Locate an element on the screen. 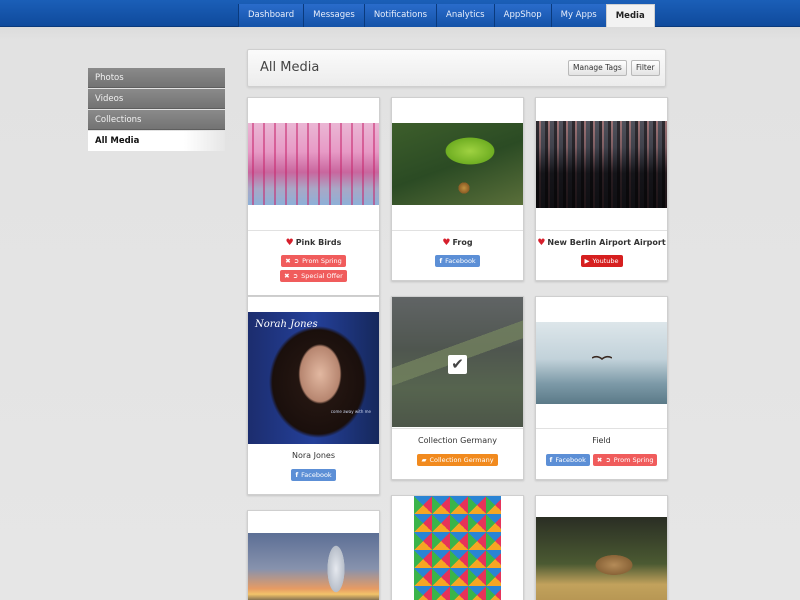 The height and width of the screenshot is (600, 800). album-cover: Norah Jones come away with me is located at coordinates (313, 378).